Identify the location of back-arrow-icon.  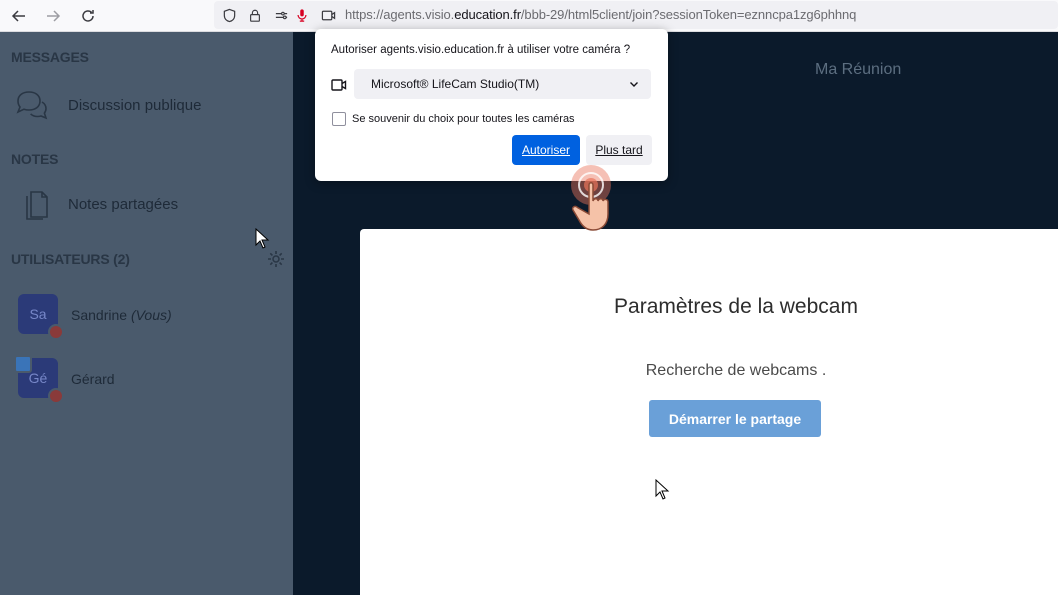
(18, 16).